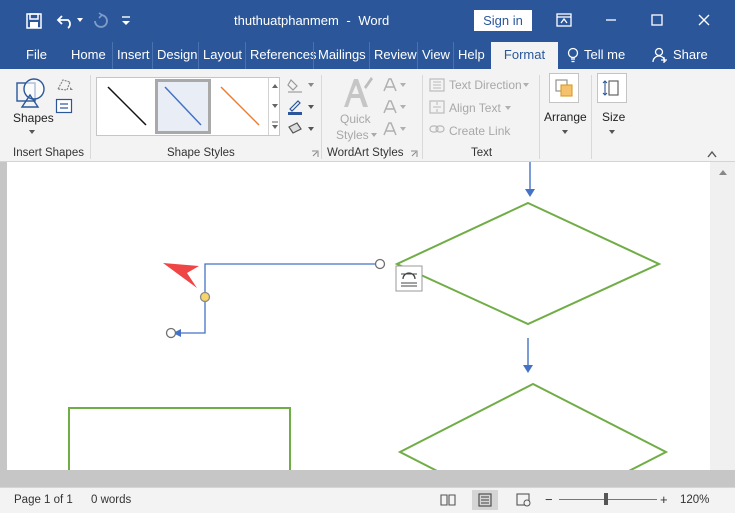 The height and width of the screenshot is (513, 735). I want to click on zoom-level: 120%, so click(694, 500).